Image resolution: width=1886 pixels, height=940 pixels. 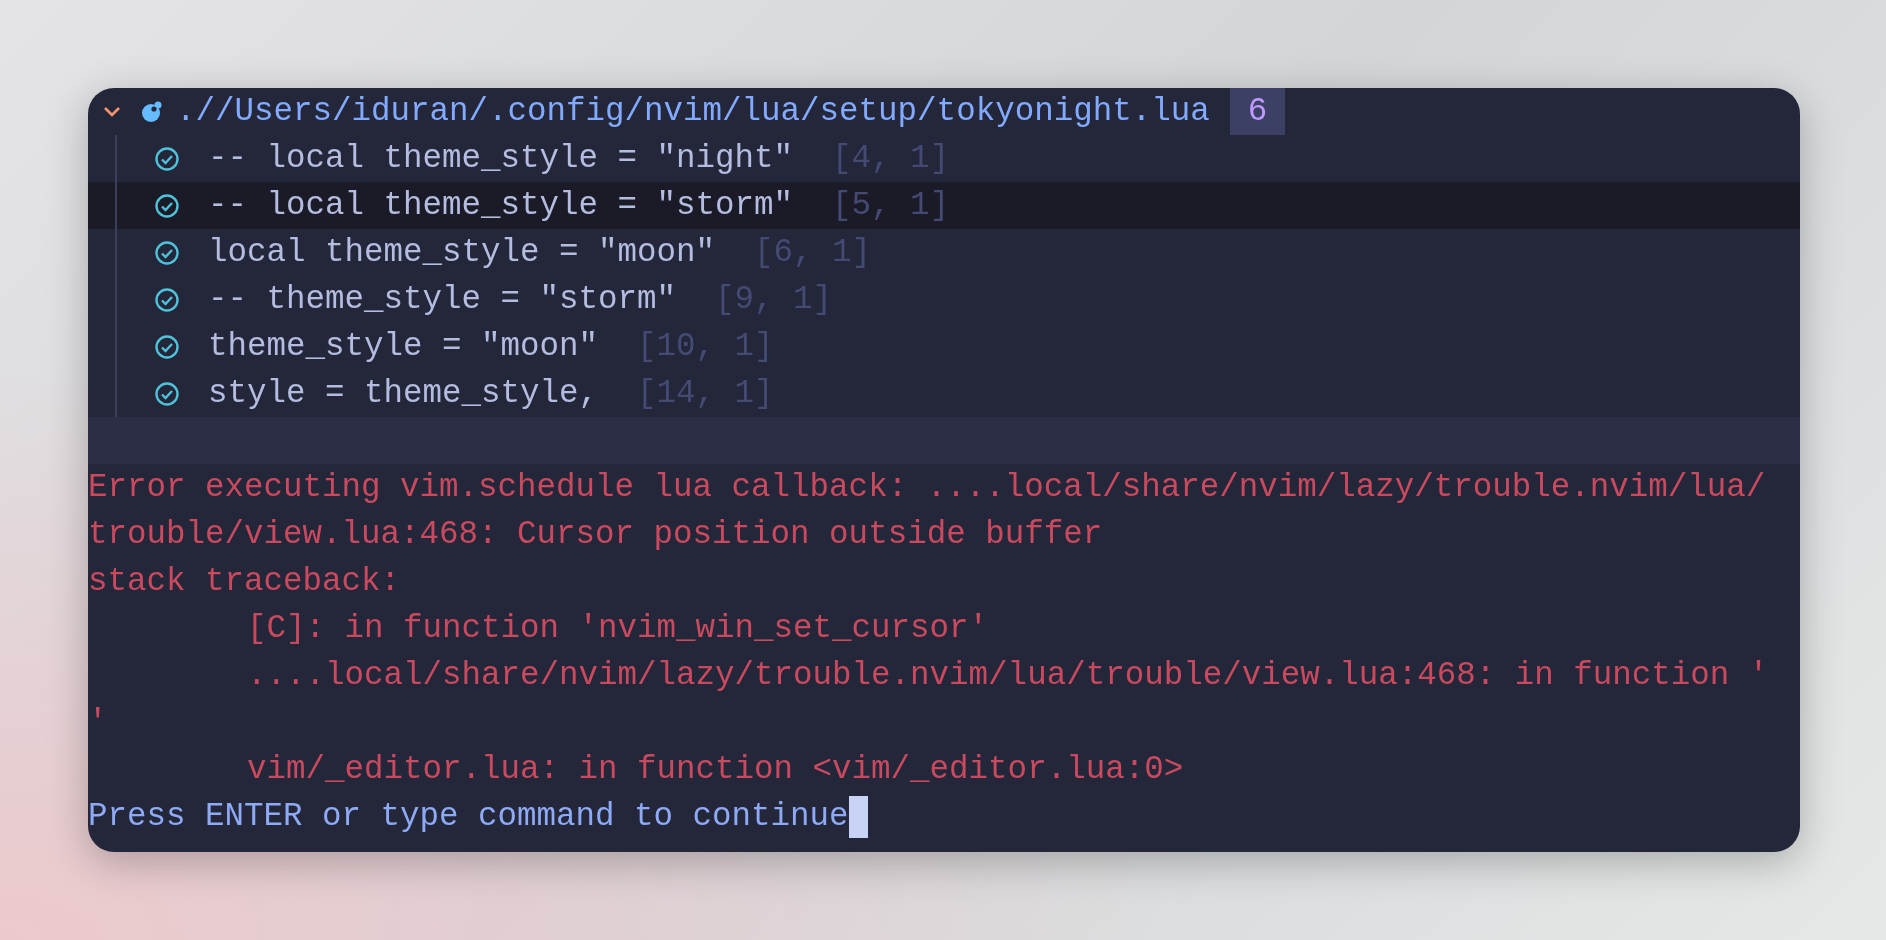 I want to click on code-text: local theme_style = "moon", so click(x=462, y=253).